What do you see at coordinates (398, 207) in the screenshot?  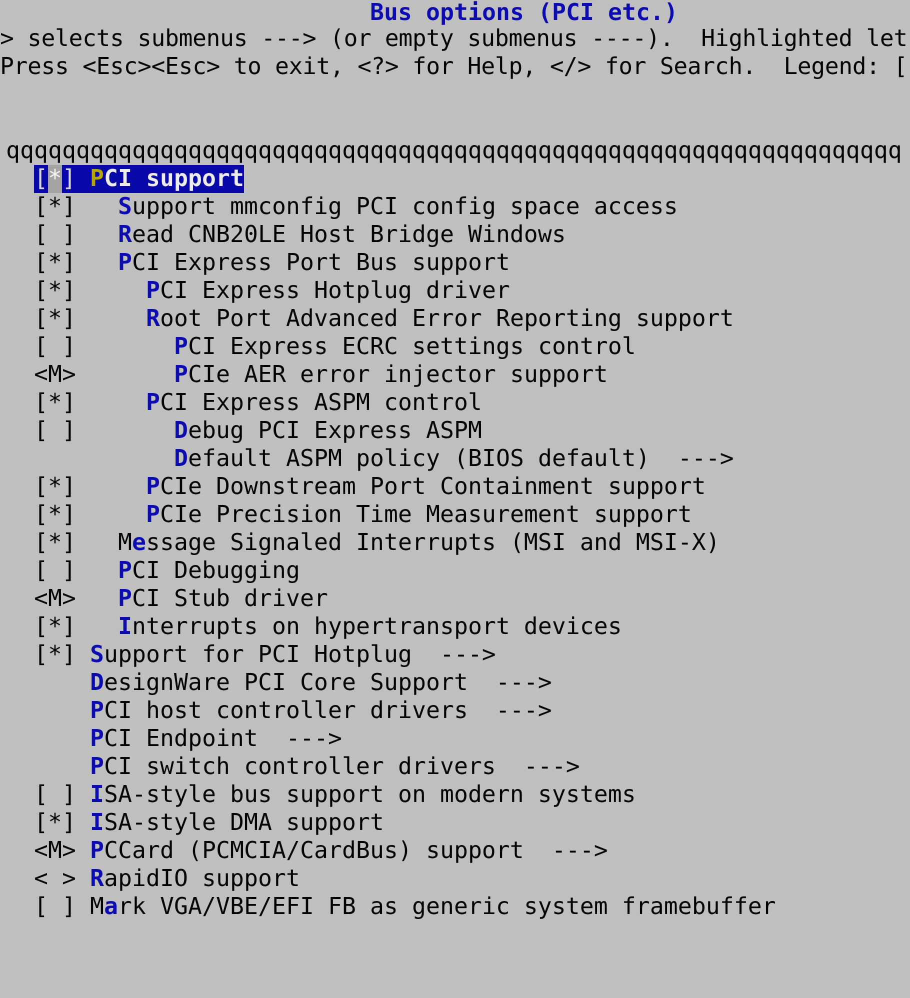 I see `menu-item: Support mmconfig PCI config space access` at bounding box center [398, 207].